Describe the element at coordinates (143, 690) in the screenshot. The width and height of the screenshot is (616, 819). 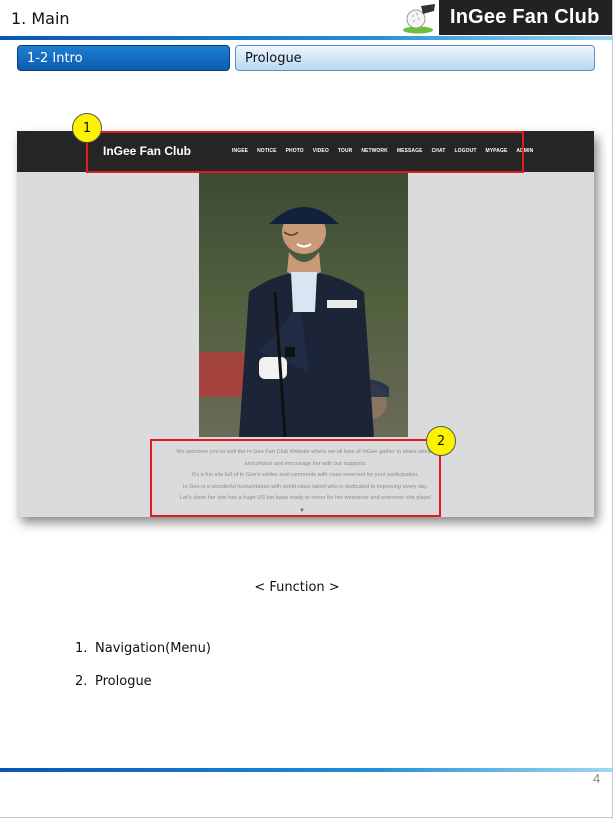
I see `list-item: 2. Prologue` at that location.